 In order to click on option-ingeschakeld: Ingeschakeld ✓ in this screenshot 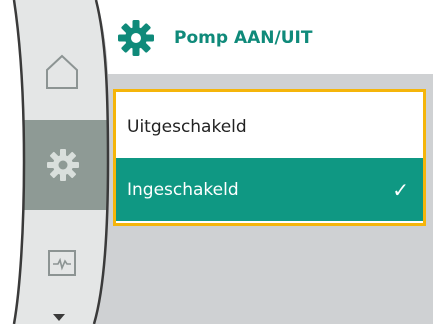, I will do `click(269, 189)`.